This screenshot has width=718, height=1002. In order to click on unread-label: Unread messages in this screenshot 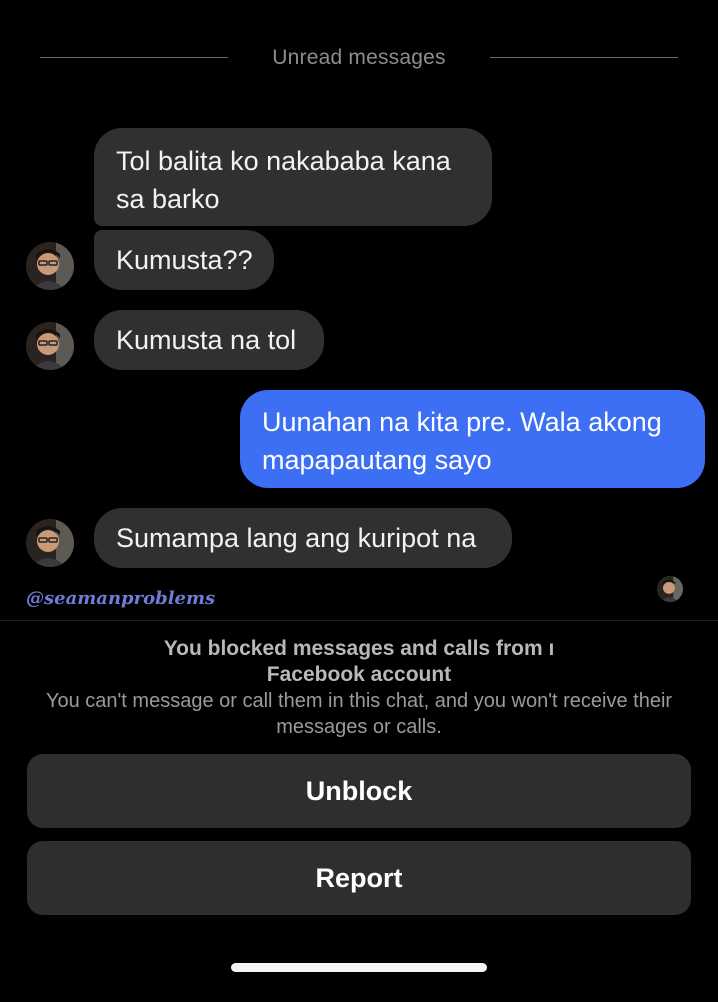, I will do `click(359, 57)`.